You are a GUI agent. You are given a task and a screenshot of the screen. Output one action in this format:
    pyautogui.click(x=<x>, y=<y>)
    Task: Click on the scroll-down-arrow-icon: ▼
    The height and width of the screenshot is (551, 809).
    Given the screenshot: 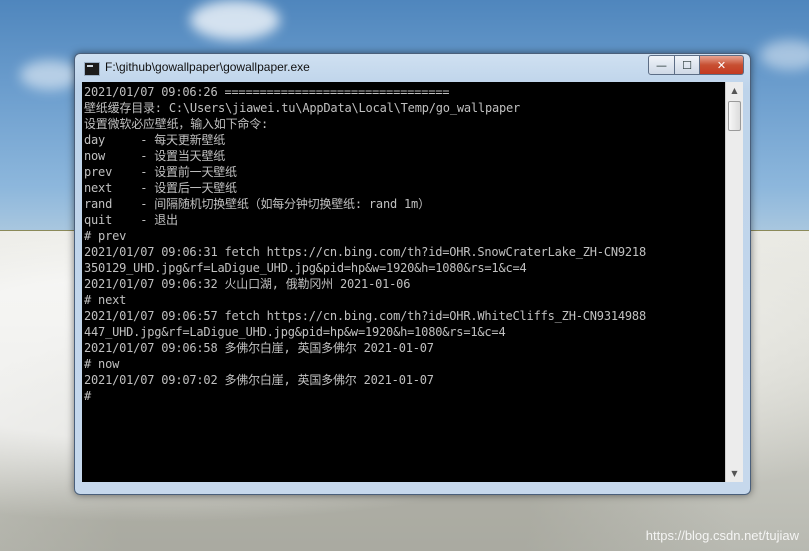 What is the action you would take?
    pyautogui.click(x=734, y=473)
    